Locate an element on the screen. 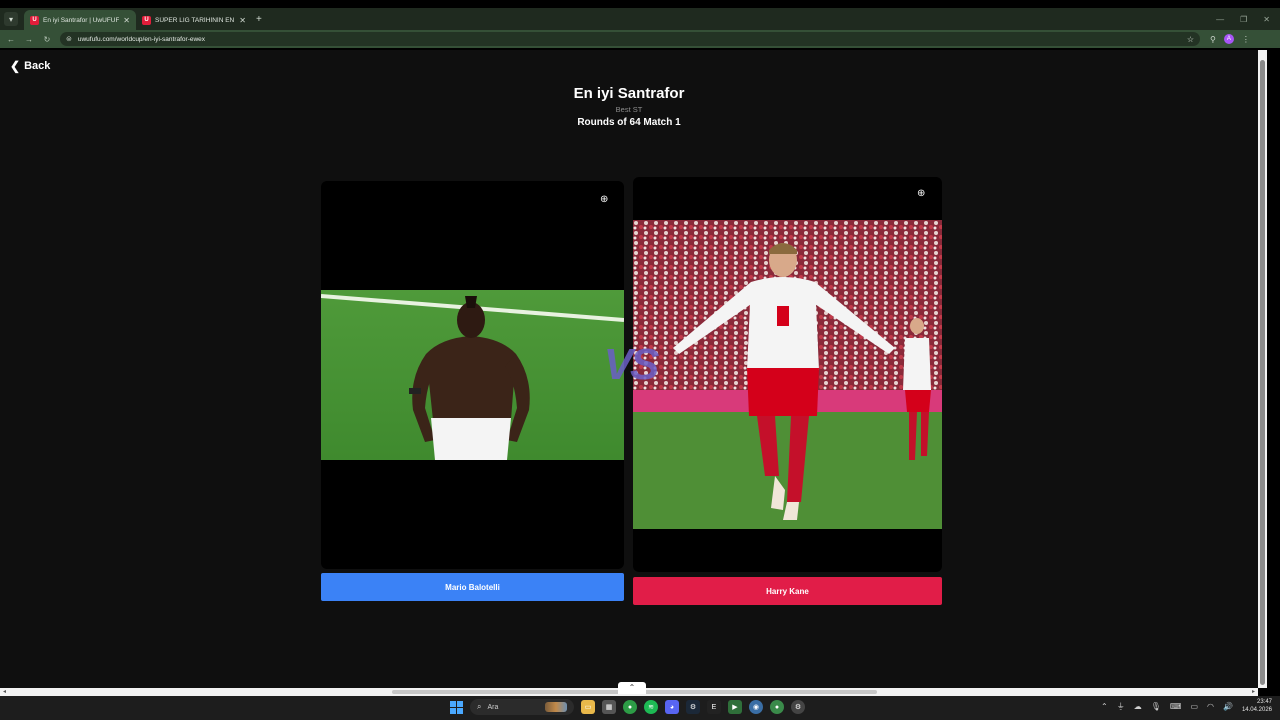 The image size is (1280, 720). chevron-up-tray-icon: ⌃ is located at coordinates (1104, 706).